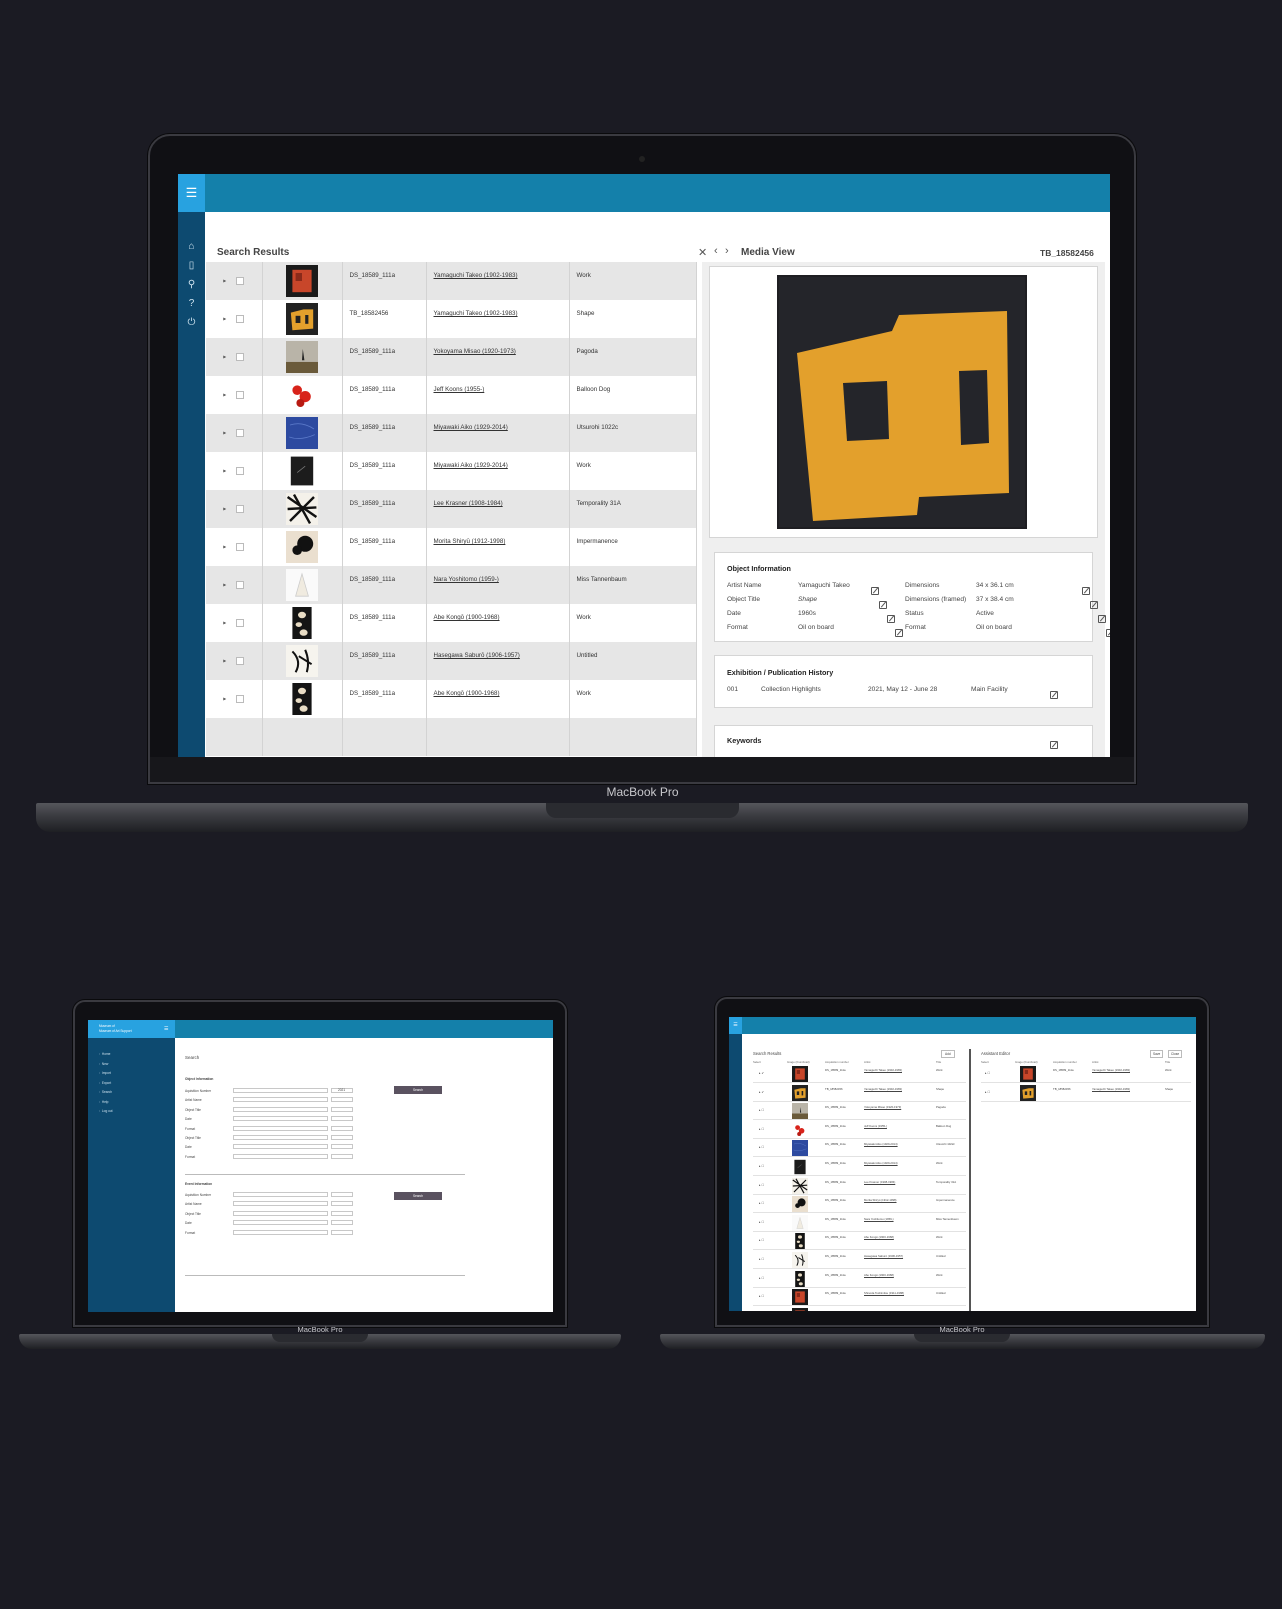  Describe the element at coordinates (948, 1054) in the screenshot. I see `add-button: Add` at that location.